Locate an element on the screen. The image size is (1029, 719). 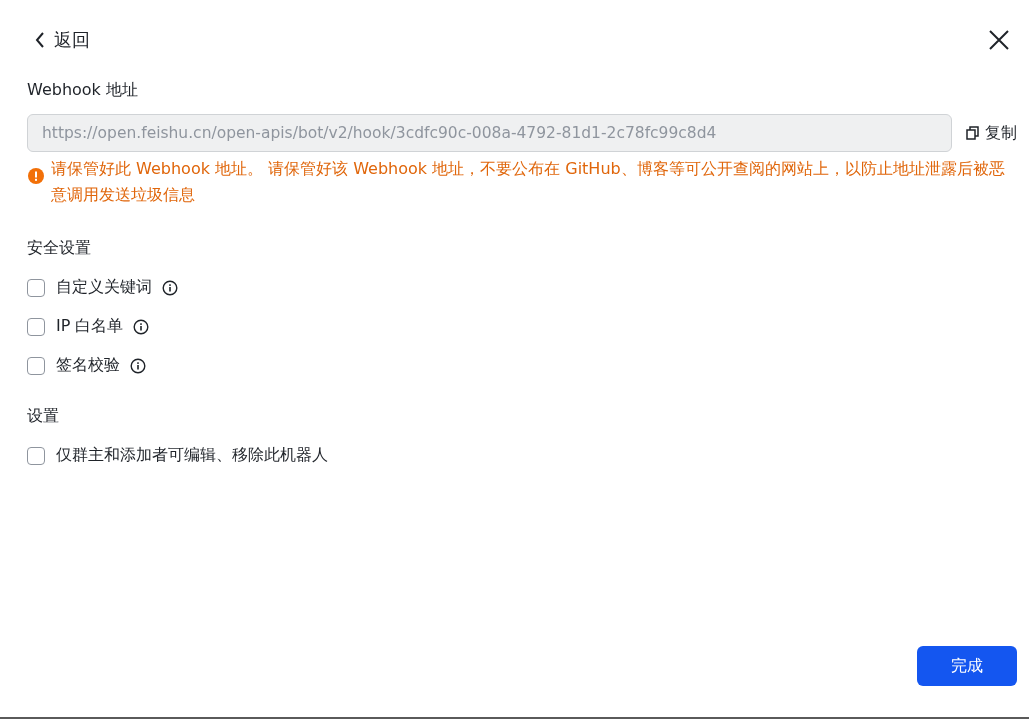
checkbox-label: 仅群主和添加者可编辑、移除此机器人 is located at coordinates (192, 455).